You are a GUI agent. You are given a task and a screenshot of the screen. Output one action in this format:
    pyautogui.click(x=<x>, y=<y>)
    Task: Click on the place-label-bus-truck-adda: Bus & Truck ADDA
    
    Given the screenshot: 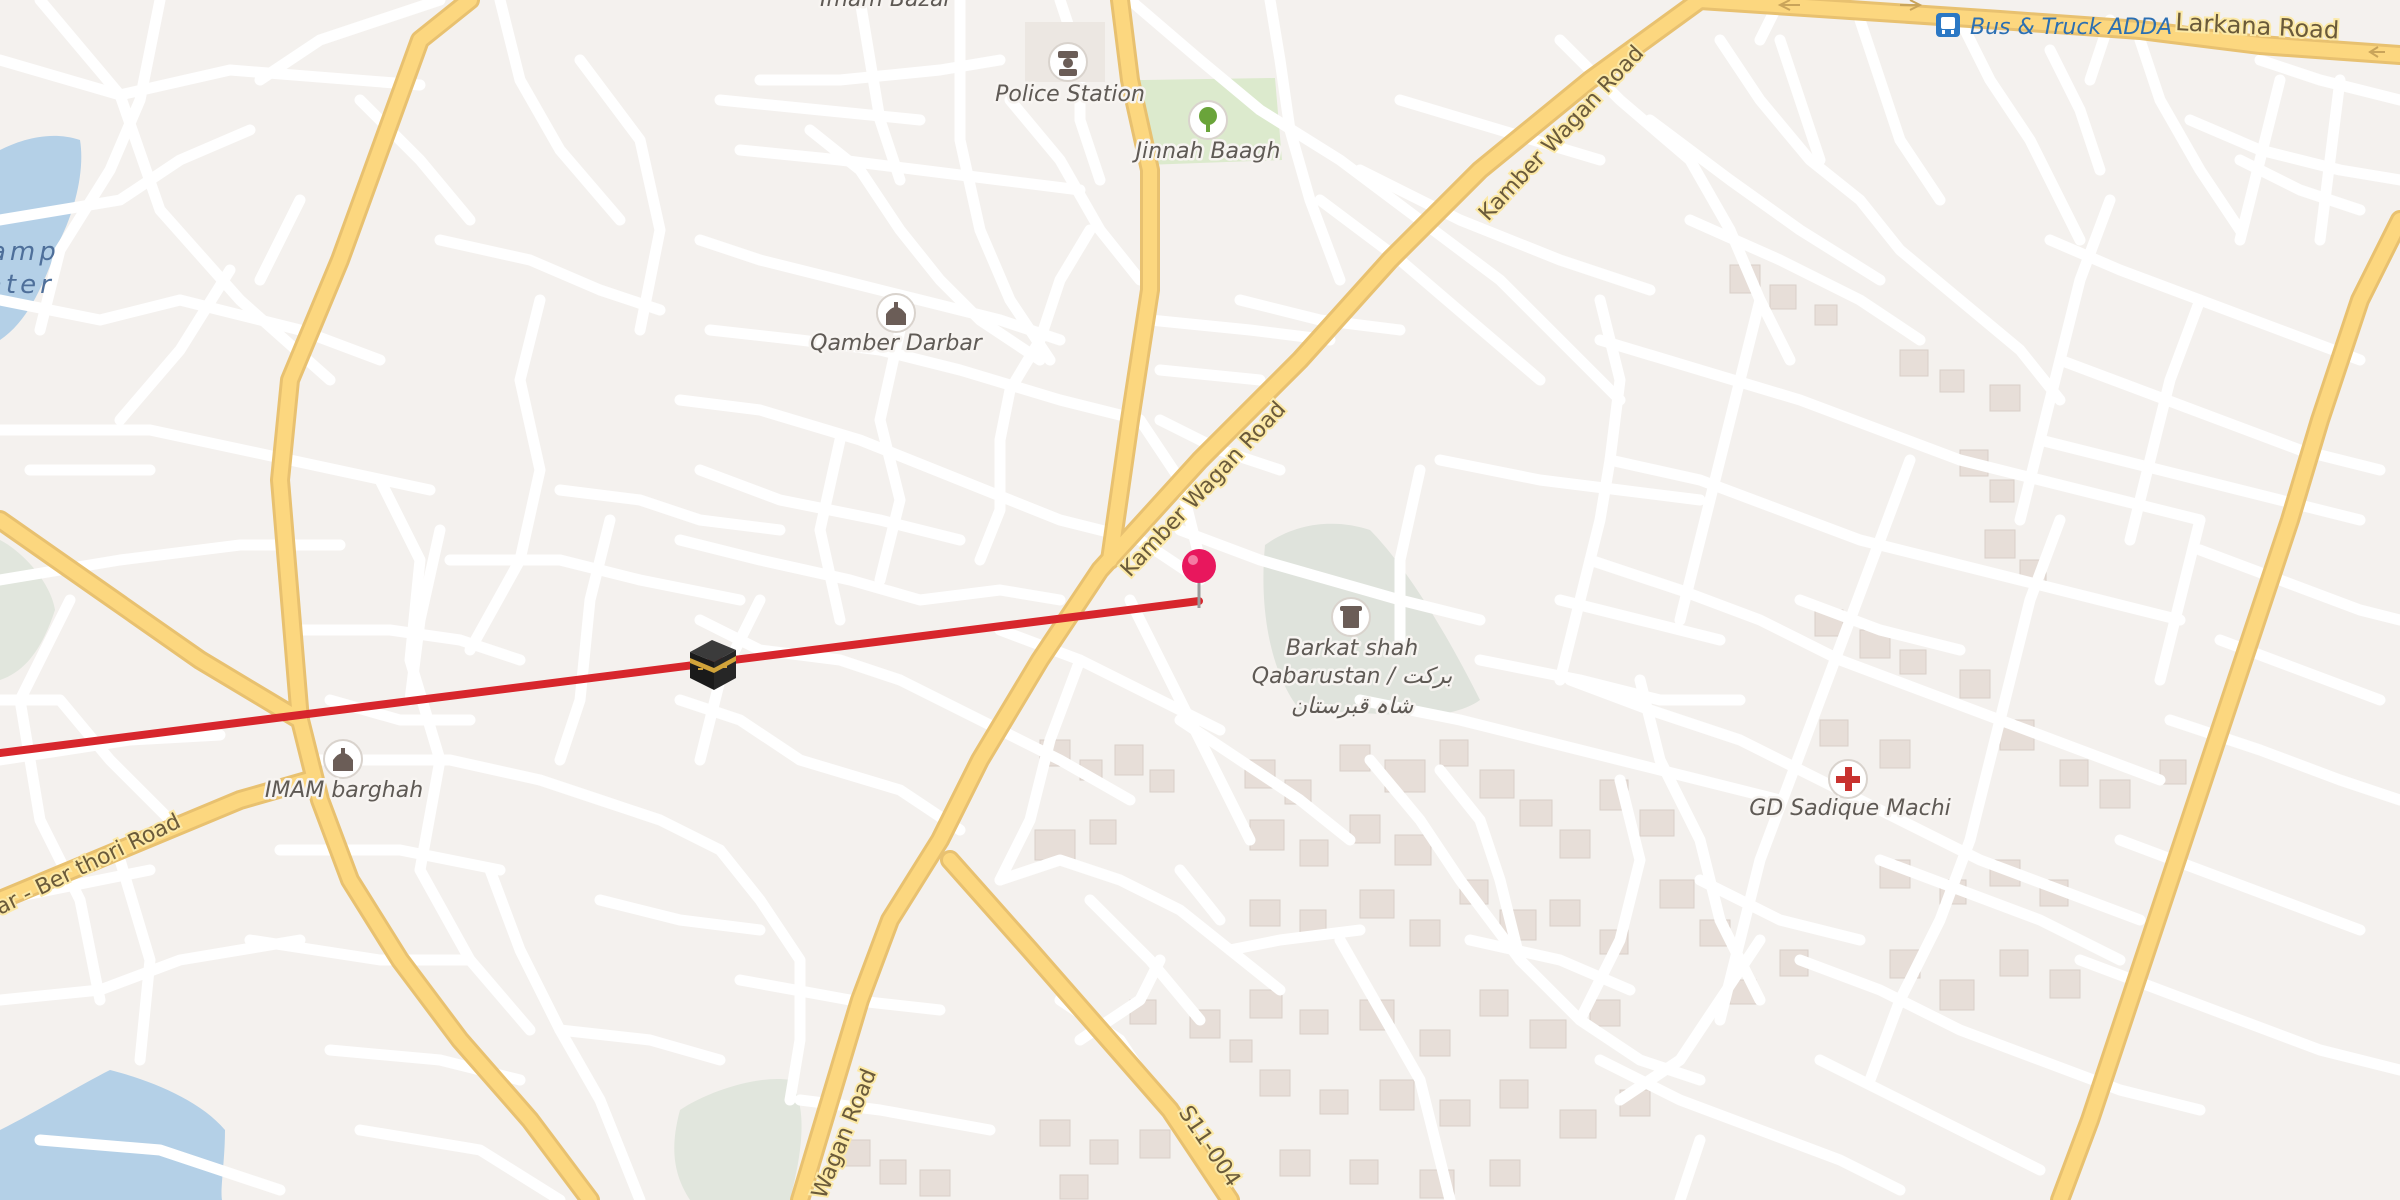 What is the action you would take?
    pyautogui.click(x=2071, y=27)
    